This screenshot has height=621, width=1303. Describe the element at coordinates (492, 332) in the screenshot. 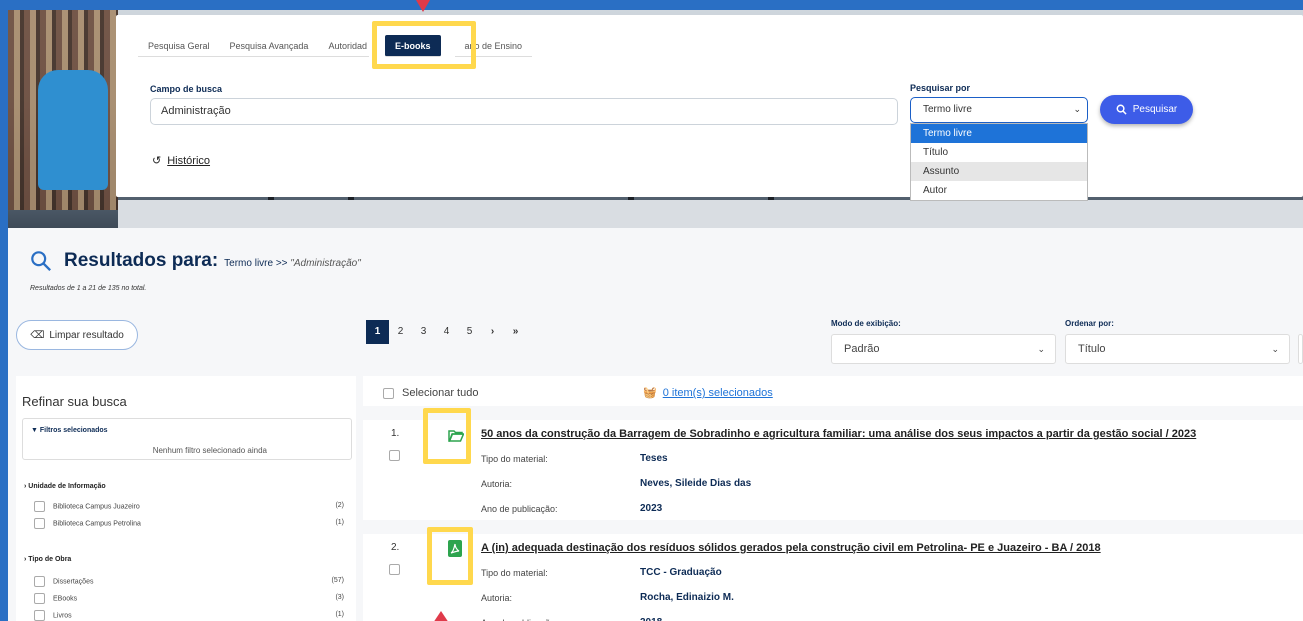

I see `page-next: ›` at that location.